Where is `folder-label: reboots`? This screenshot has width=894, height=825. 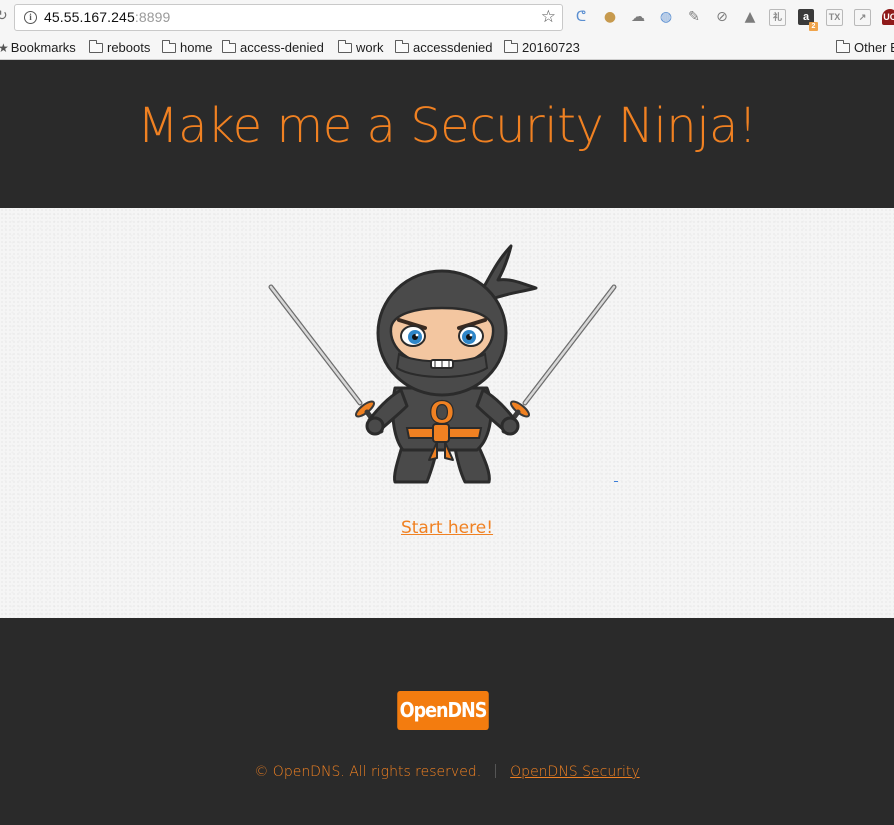 folder-label: reboots is located at coordinates (129, 47).